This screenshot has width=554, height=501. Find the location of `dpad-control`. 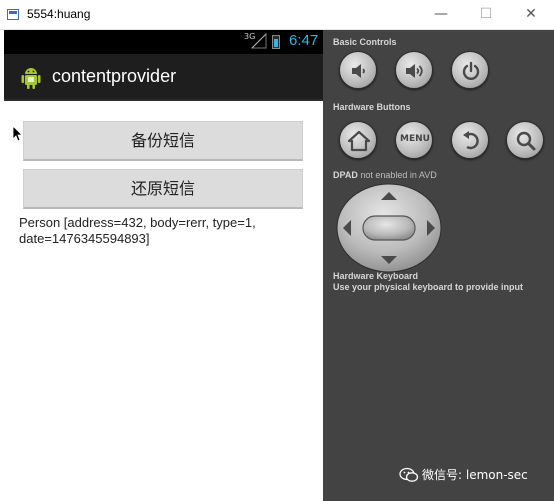

dpad-control is located at coordinates (389, 228).